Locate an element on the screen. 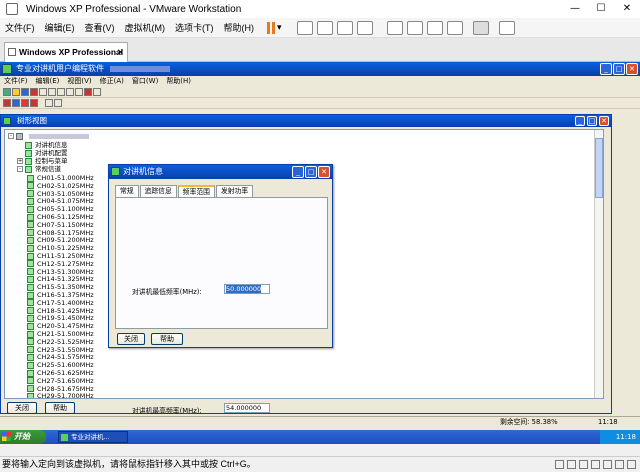 The width and height of the screenshot is (640, 472). tab-general: 常规 is located at coordinates (127, 191).